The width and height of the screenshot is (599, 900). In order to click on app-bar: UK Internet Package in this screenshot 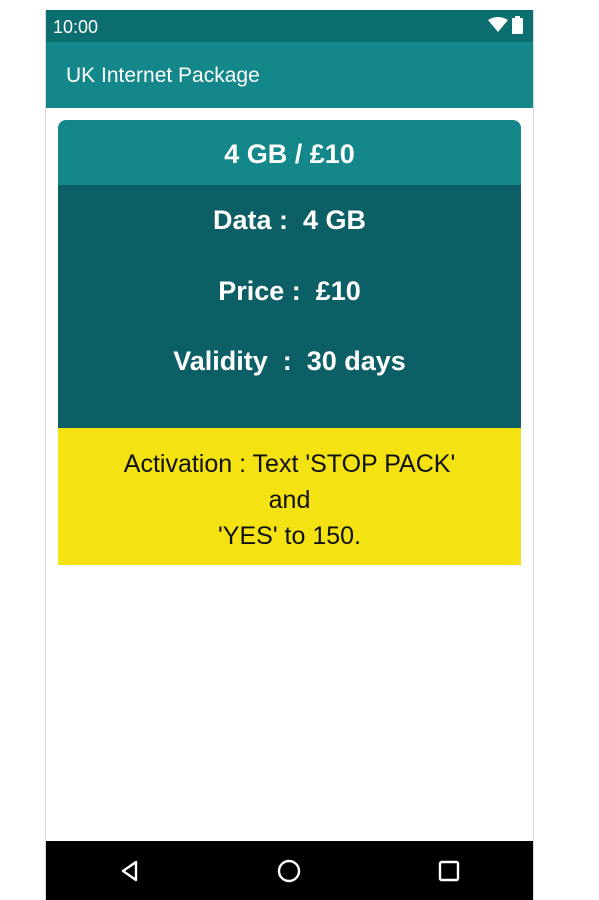, I will do `click(289, 75)`.